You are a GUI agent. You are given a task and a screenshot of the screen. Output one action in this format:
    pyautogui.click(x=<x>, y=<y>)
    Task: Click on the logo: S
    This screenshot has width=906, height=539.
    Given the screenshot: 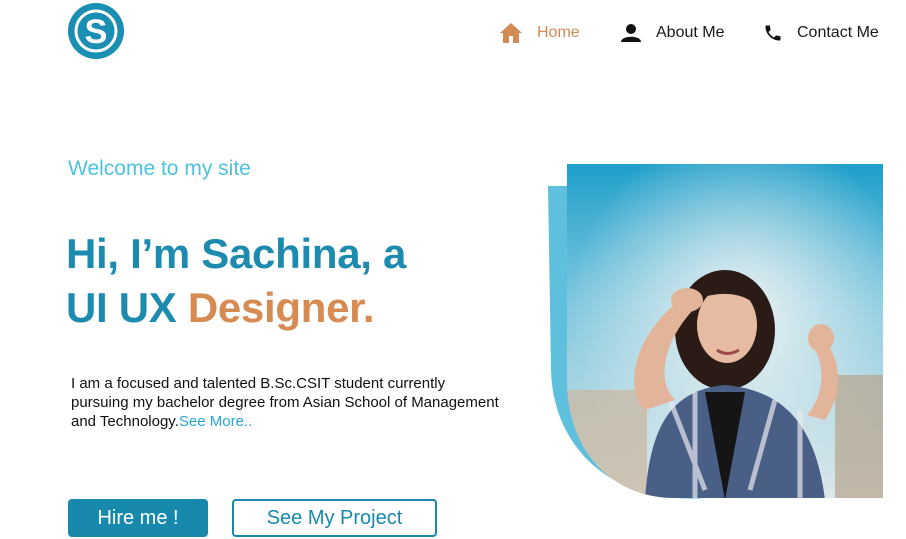 What is the action you would take?
    pyautogui.click(x=96, y=31)
    